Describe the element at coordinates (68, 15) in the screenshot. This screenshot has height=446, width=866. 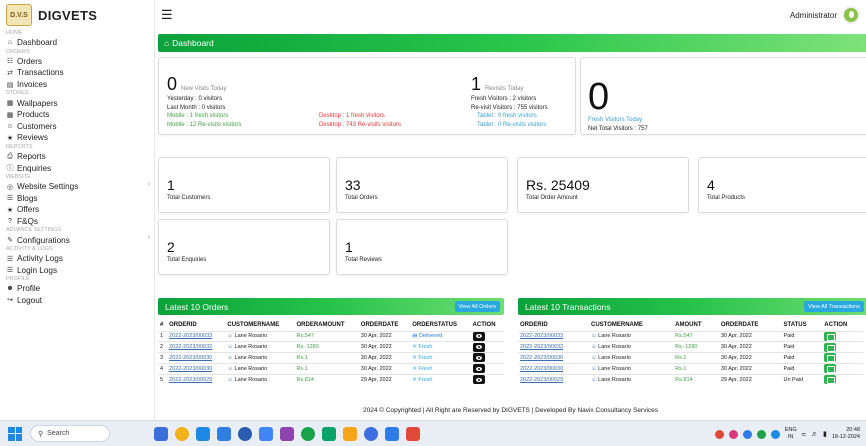
I see `brand-name: DIGVETS` at that location.